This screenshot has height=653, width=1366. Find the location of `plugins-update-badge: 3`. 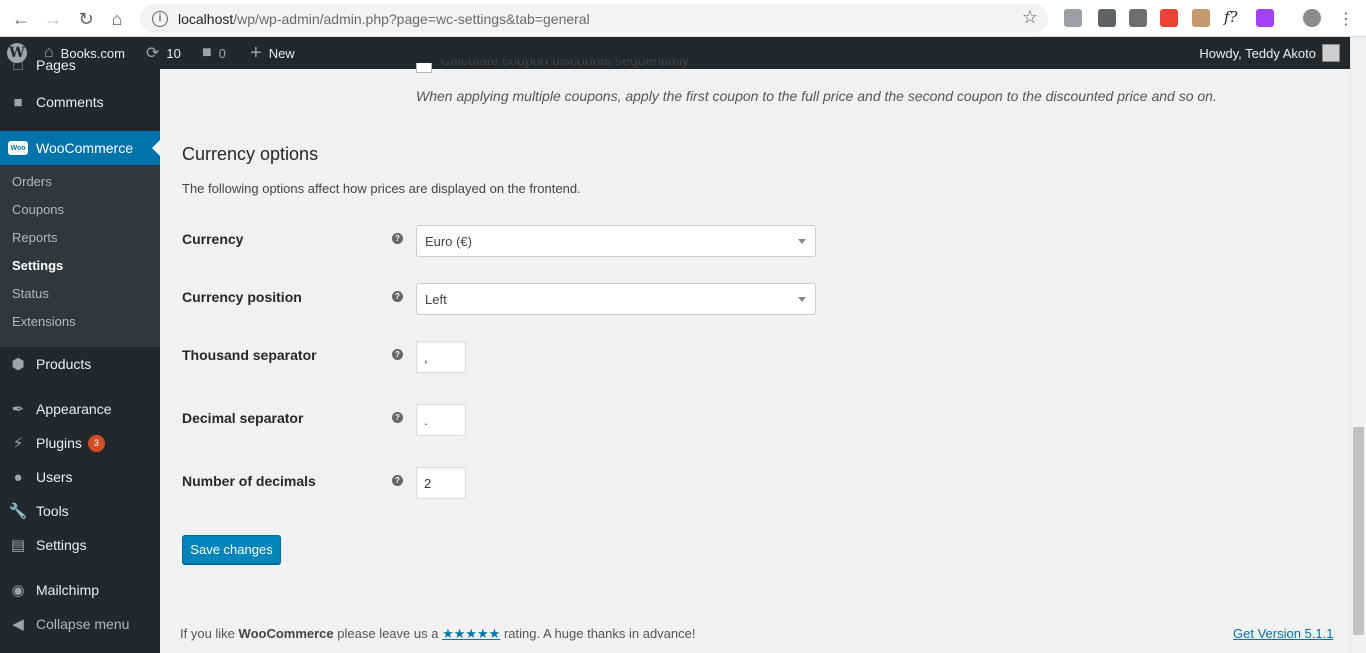

plugins-update-badge: 3 is located at coordinates (96, 443).